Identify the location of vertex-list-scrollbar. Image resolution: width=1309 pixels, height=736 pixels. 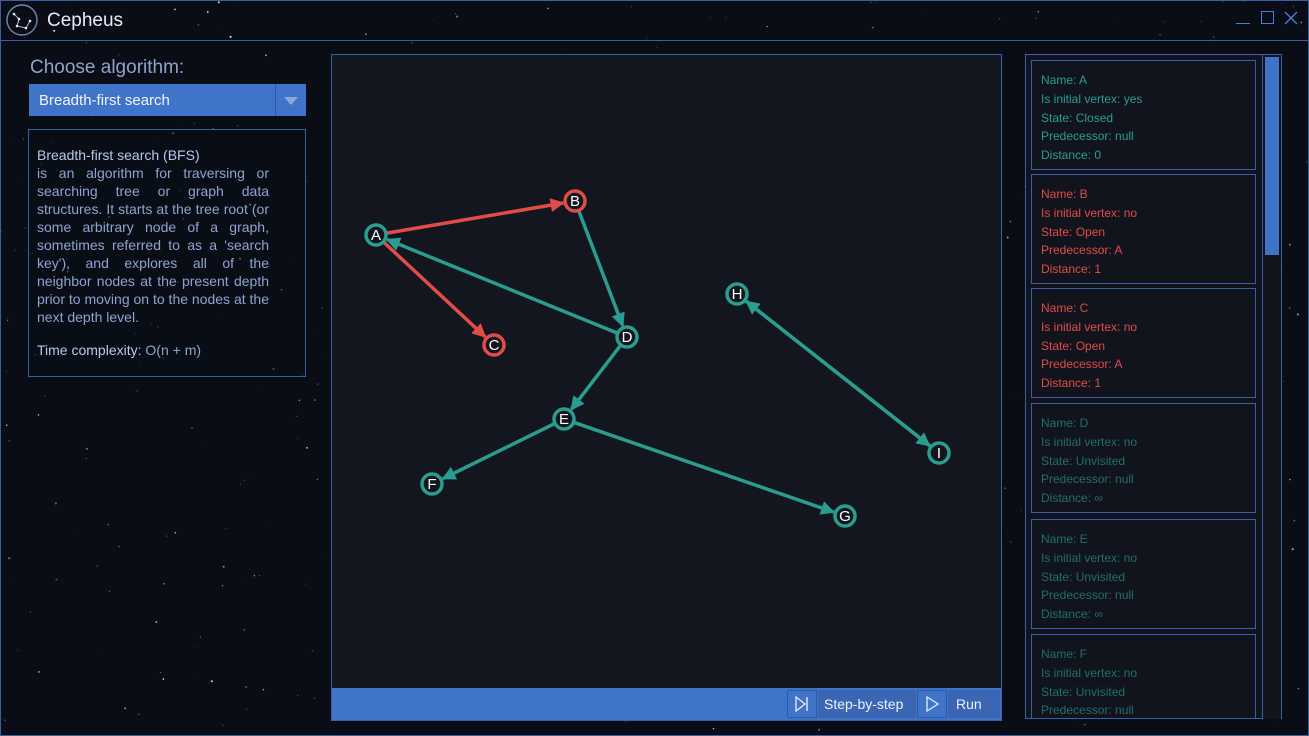
(1271, 387).